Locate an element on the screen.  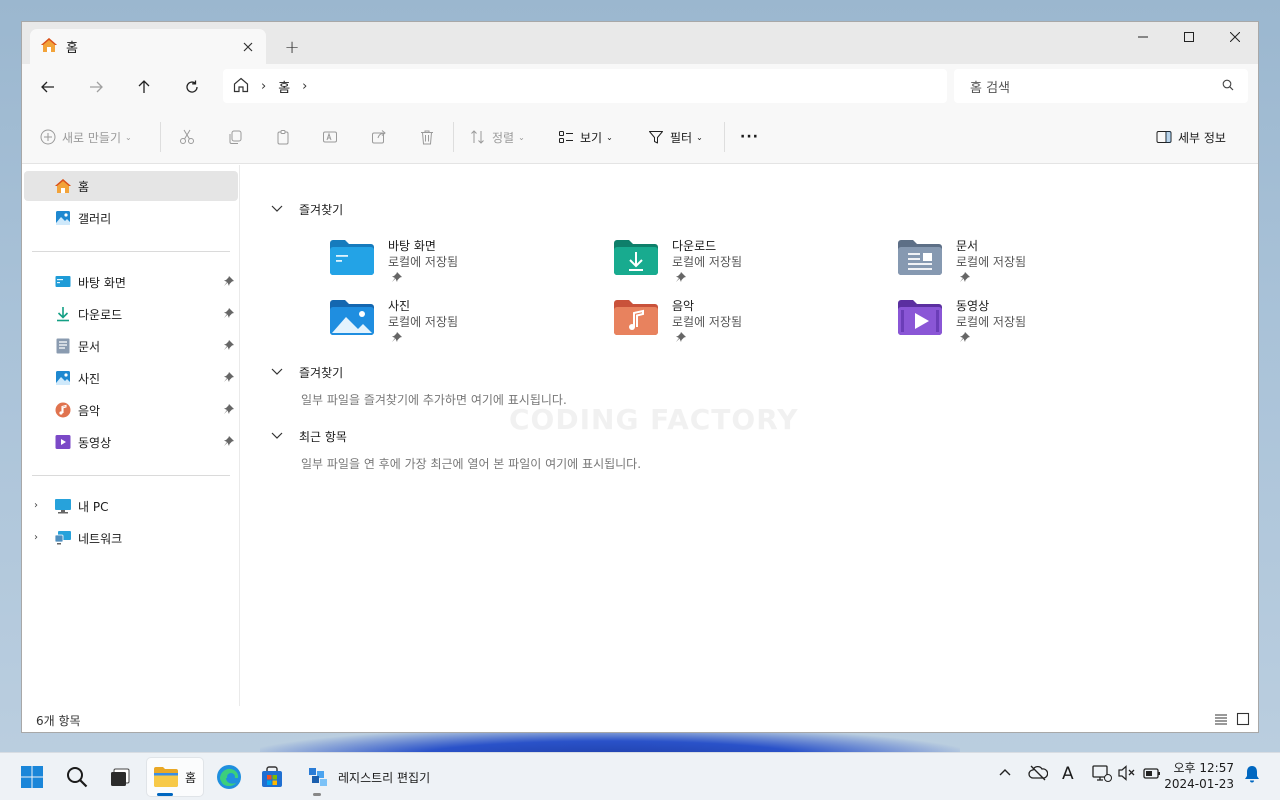
sidebar-item-videos: 동영상 is located at coordinates (131, 442).